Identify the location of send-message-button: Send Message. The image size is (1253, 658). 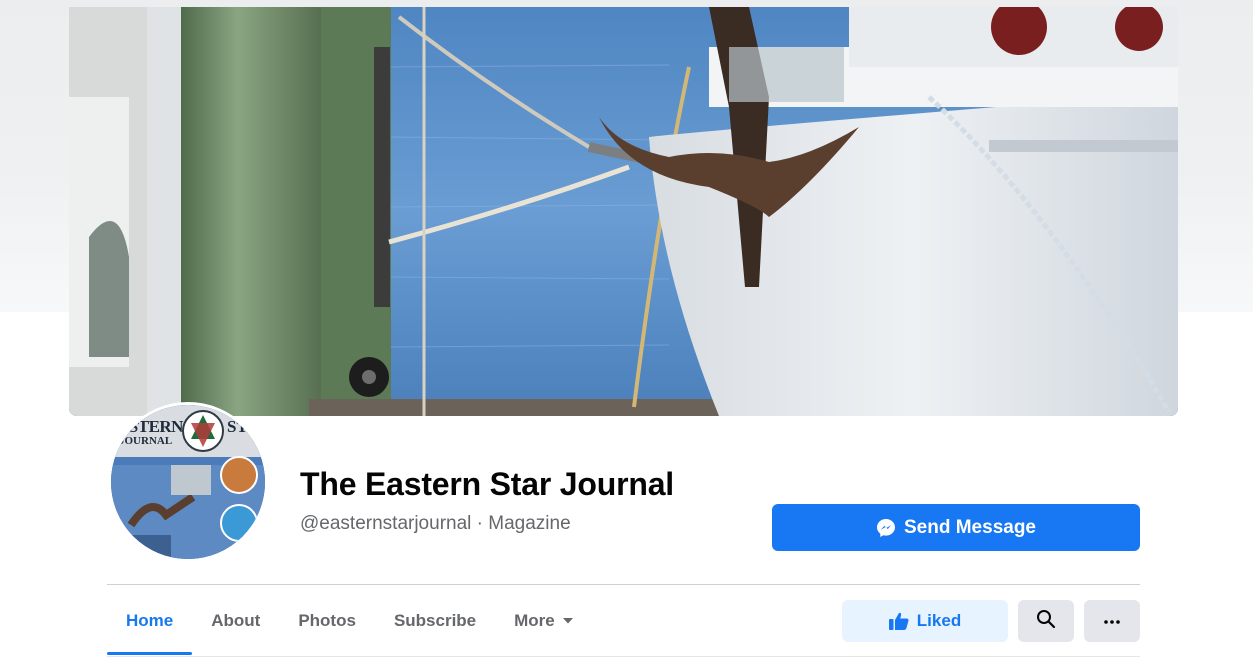
(956, 527).